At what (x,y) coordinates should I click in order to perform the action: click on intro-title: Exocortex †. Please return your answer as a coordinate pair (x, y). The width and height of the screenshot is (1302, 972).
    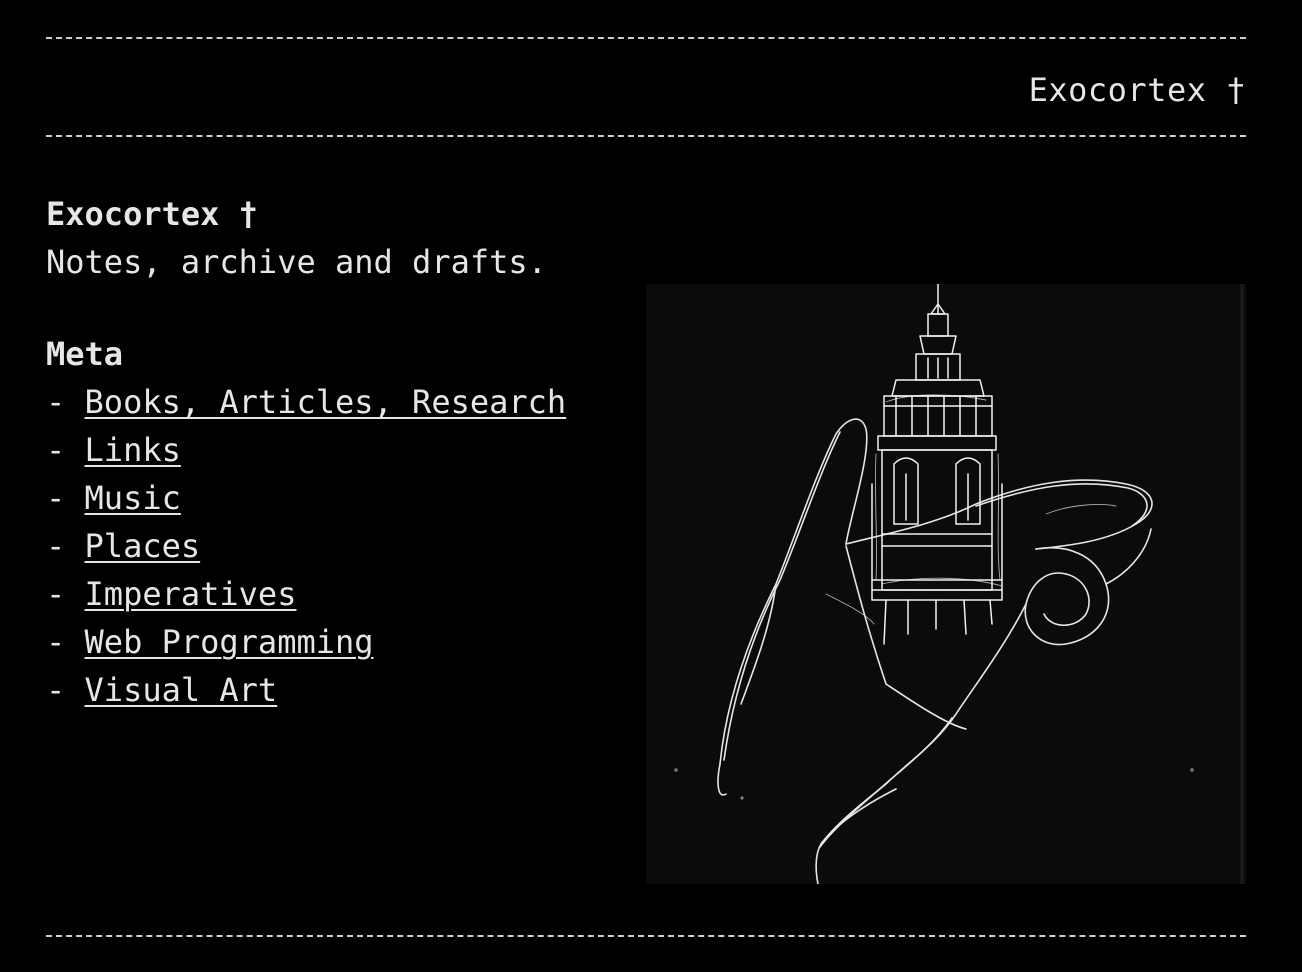
    Looking at the image, I should click on (152, 214).